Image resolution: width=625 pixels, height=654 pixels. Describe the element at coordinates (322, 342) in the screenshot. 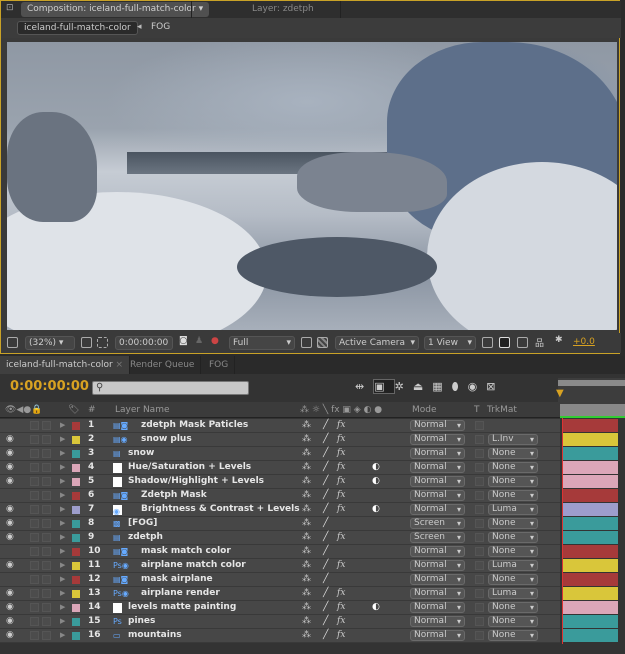

I see `transparency-grid-icon` at that location.